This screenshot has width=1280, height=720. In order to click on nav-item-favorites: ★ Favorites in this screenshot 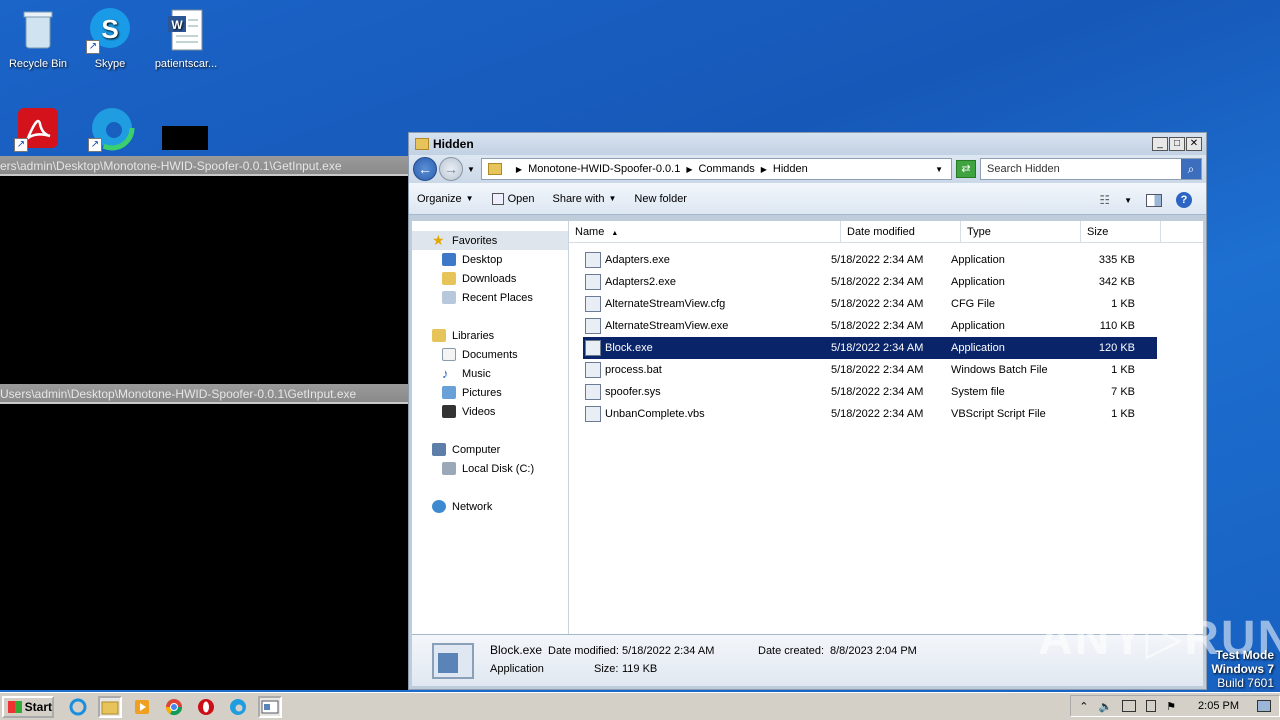, I will do `click(490, 240)`.